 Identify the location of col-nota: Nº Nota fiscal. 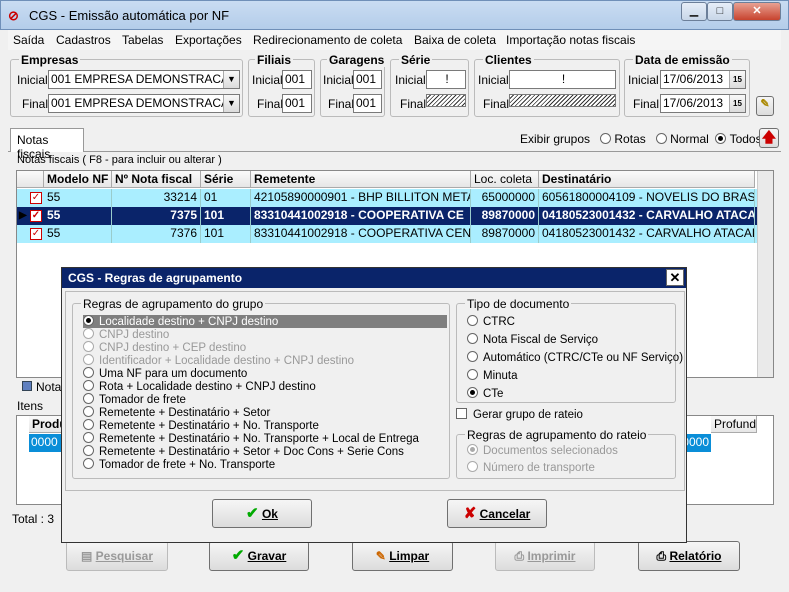
(156, 179).